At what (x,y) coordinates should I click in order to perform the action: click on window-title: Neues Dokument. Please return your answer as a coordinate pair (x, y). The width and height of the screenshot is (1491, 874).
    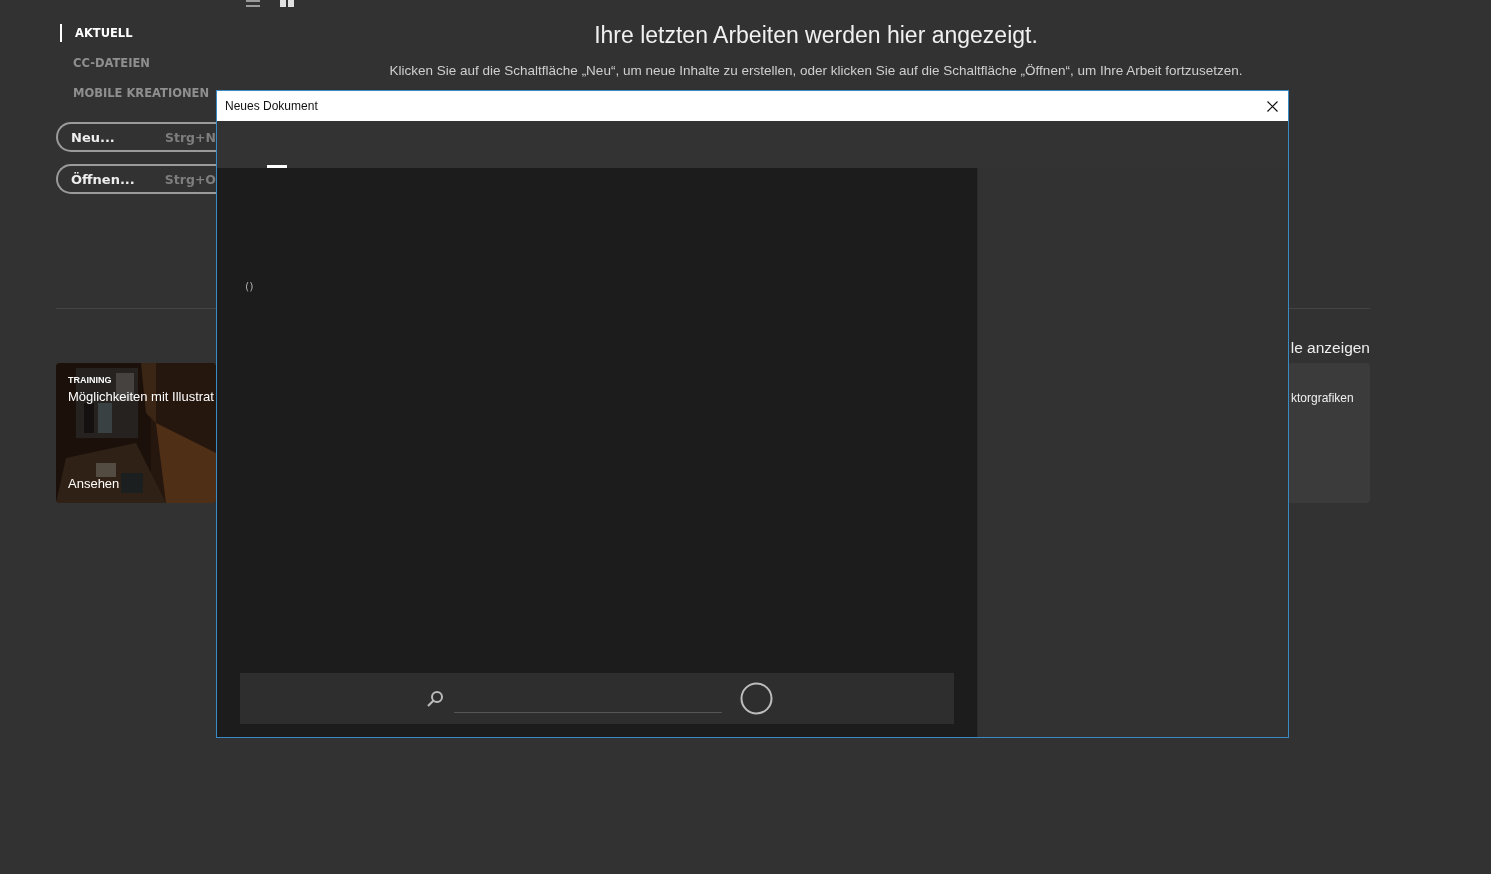
    Looking at the image, I should click on (271, 106).